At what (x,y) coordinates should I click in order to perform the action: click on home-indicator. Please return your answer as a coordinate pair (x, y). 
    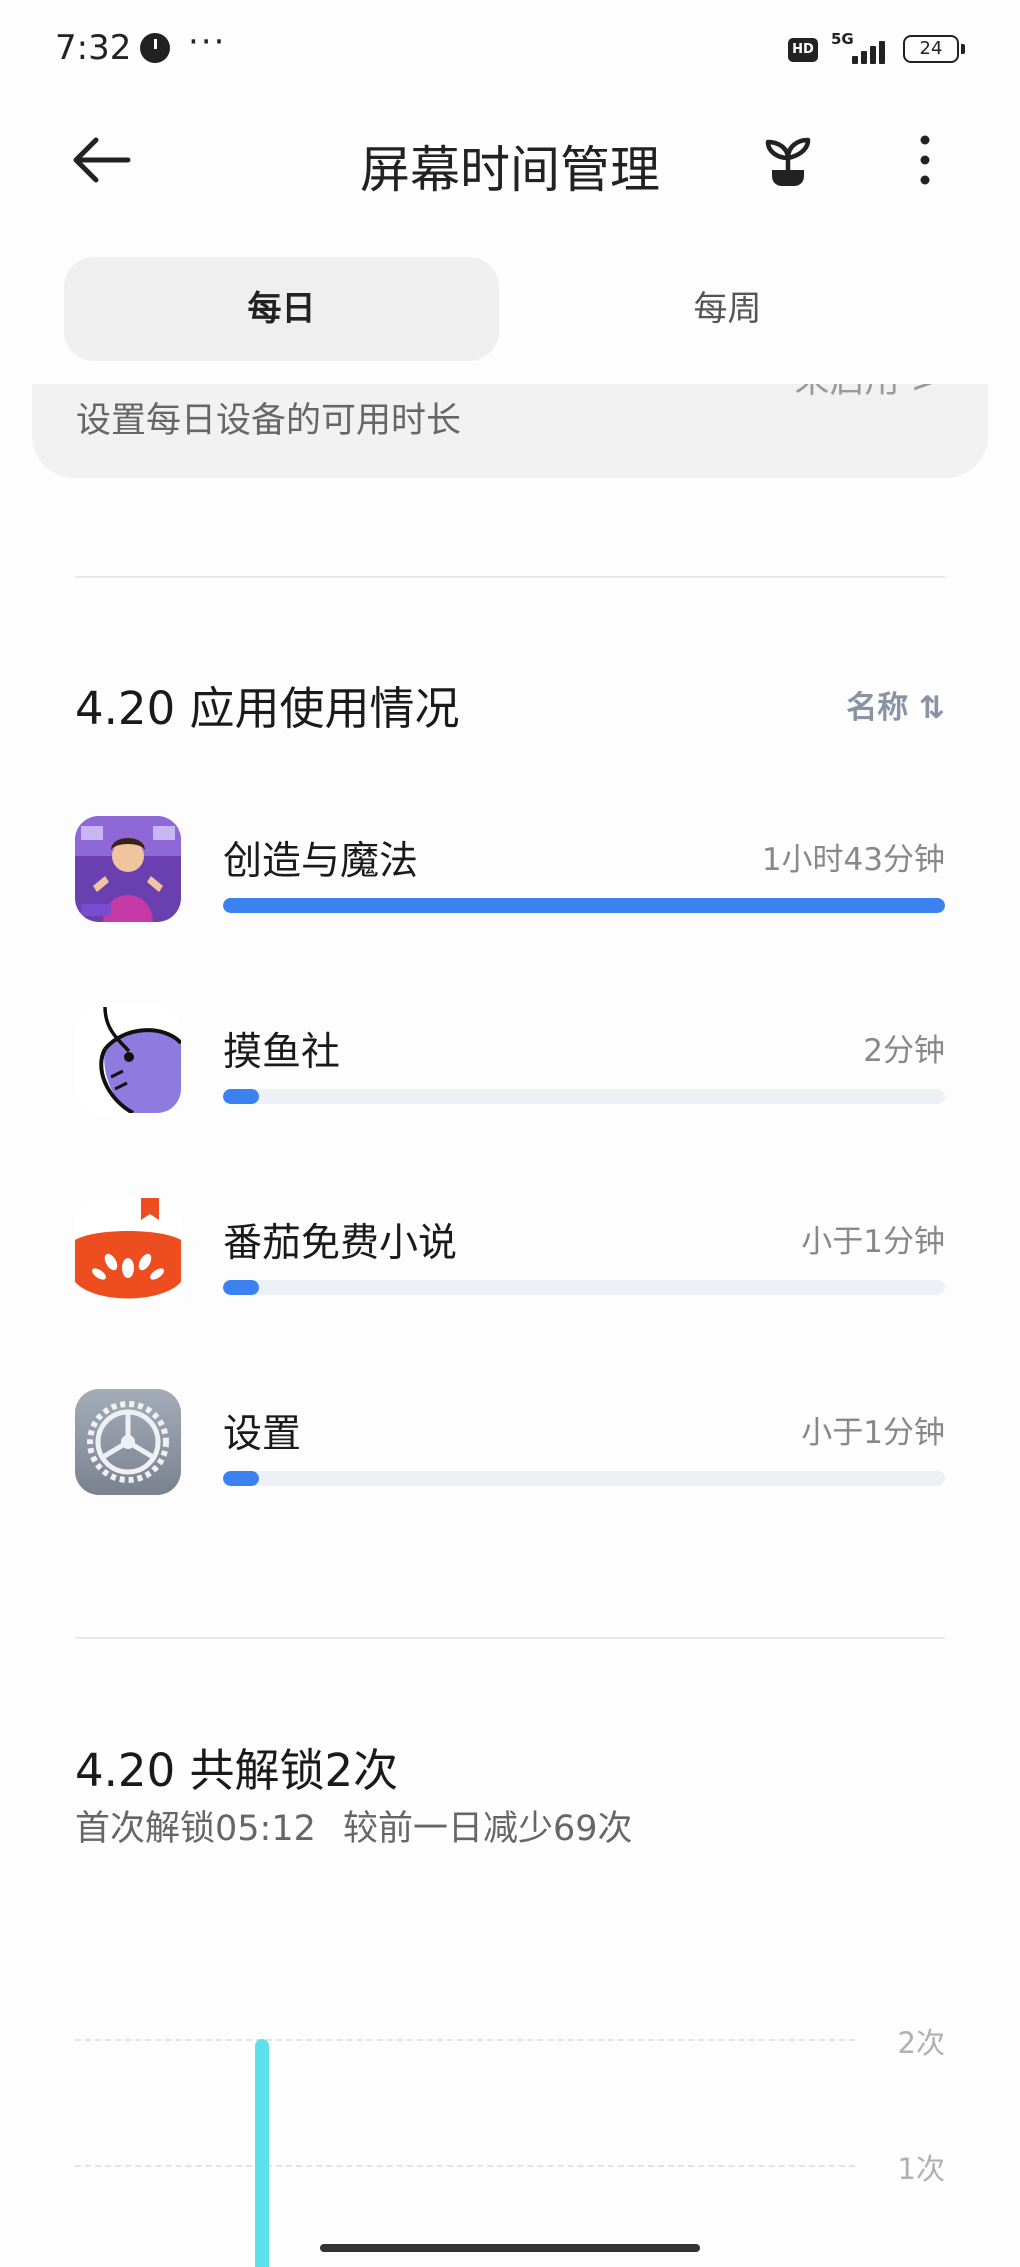
    Looking at the image, I should click on (510, 2248).